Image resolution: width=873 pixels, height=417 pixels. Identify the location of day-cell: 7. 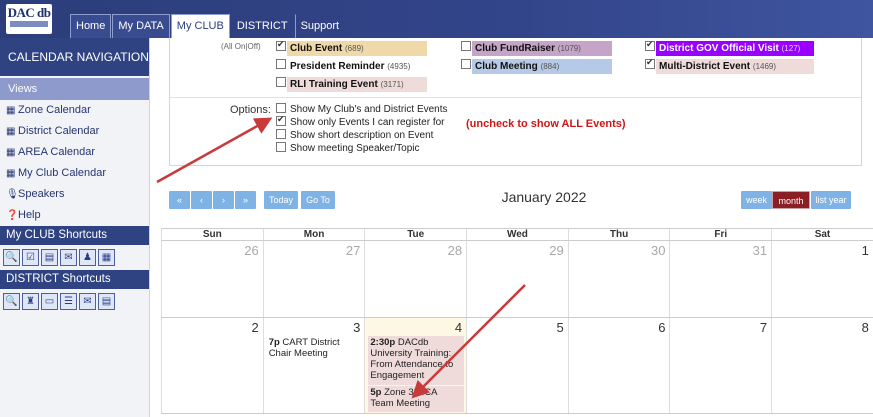
(720, 365).